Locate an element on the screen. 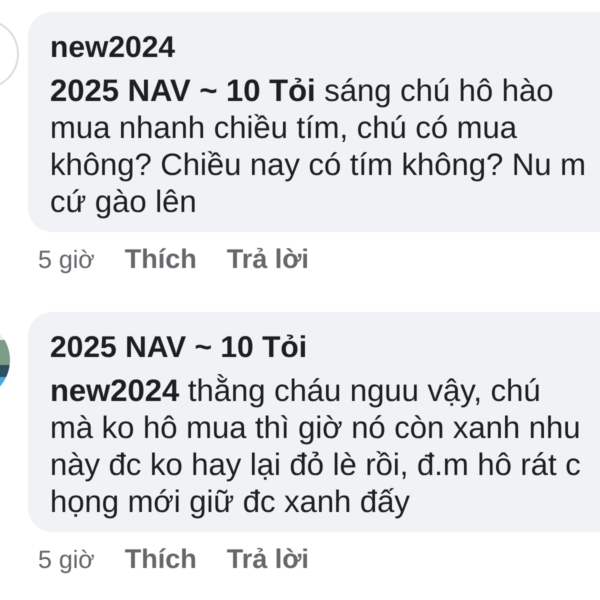  author-name: 2025 NAV ~ 10 Tỏi is located at coordinates (325, 348).